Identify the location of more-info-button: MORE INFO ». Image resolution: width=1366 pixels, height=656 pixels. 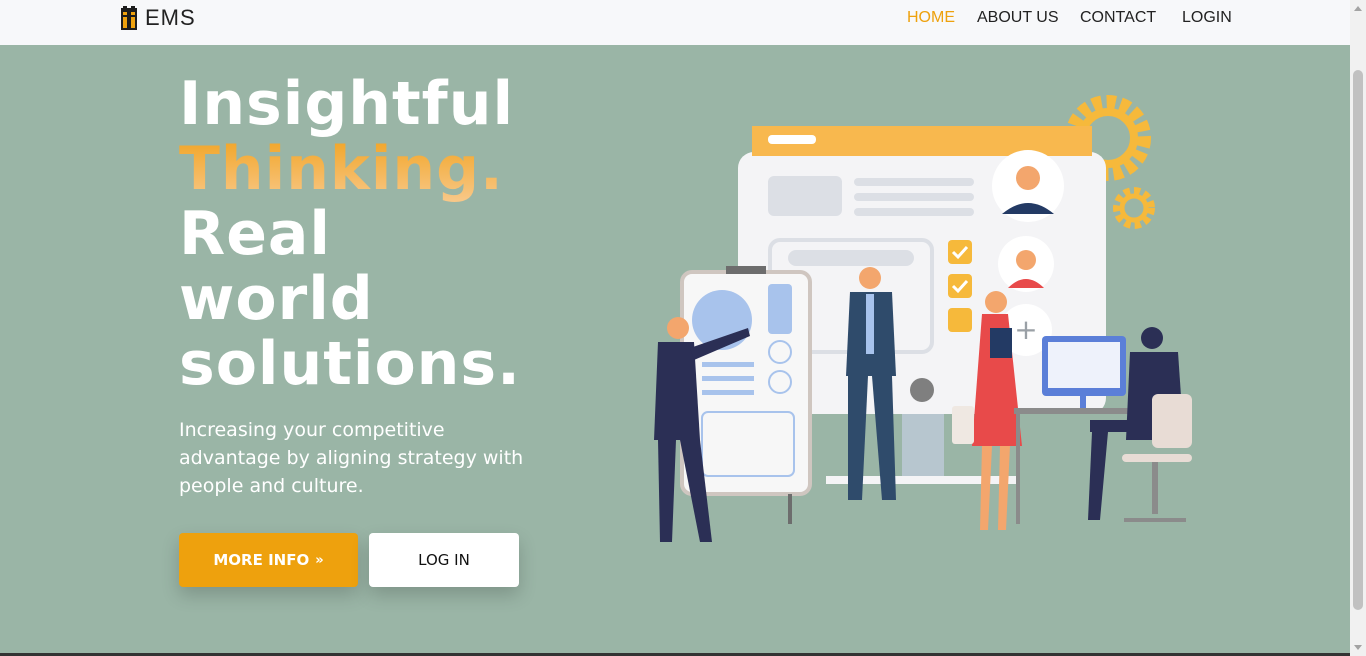
(268, 560).